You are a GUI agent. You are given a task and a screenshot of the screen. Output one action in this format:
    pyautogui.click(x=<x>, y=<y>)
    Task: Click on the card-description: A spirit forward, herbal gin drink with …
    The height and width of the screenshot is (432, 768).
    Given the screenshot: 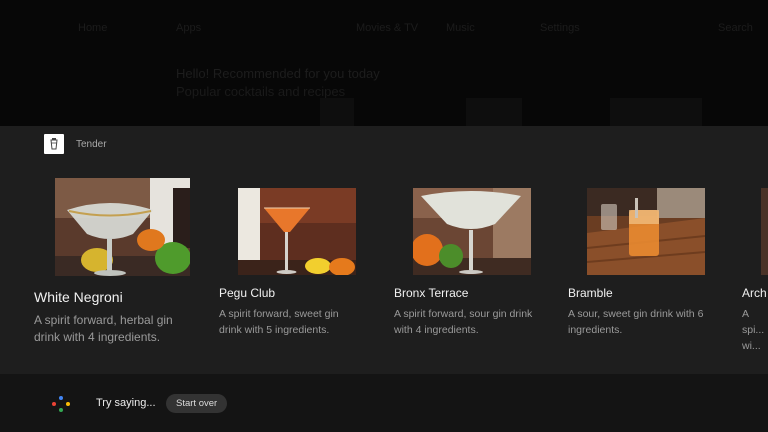 What is the action you would take?
    pyautogui.click(x=103, y=328)
    